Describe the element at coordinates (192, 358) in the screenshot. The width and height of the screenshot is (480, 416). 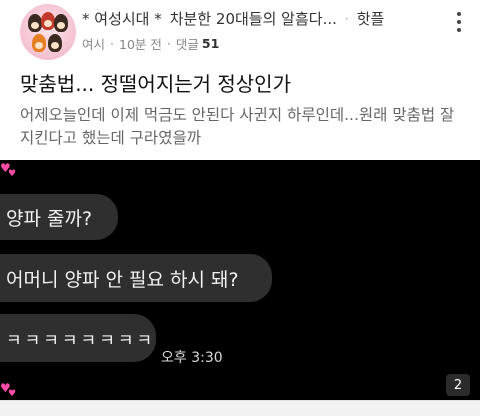
I see `chat-timestamp: 오후 3:30` at that location.